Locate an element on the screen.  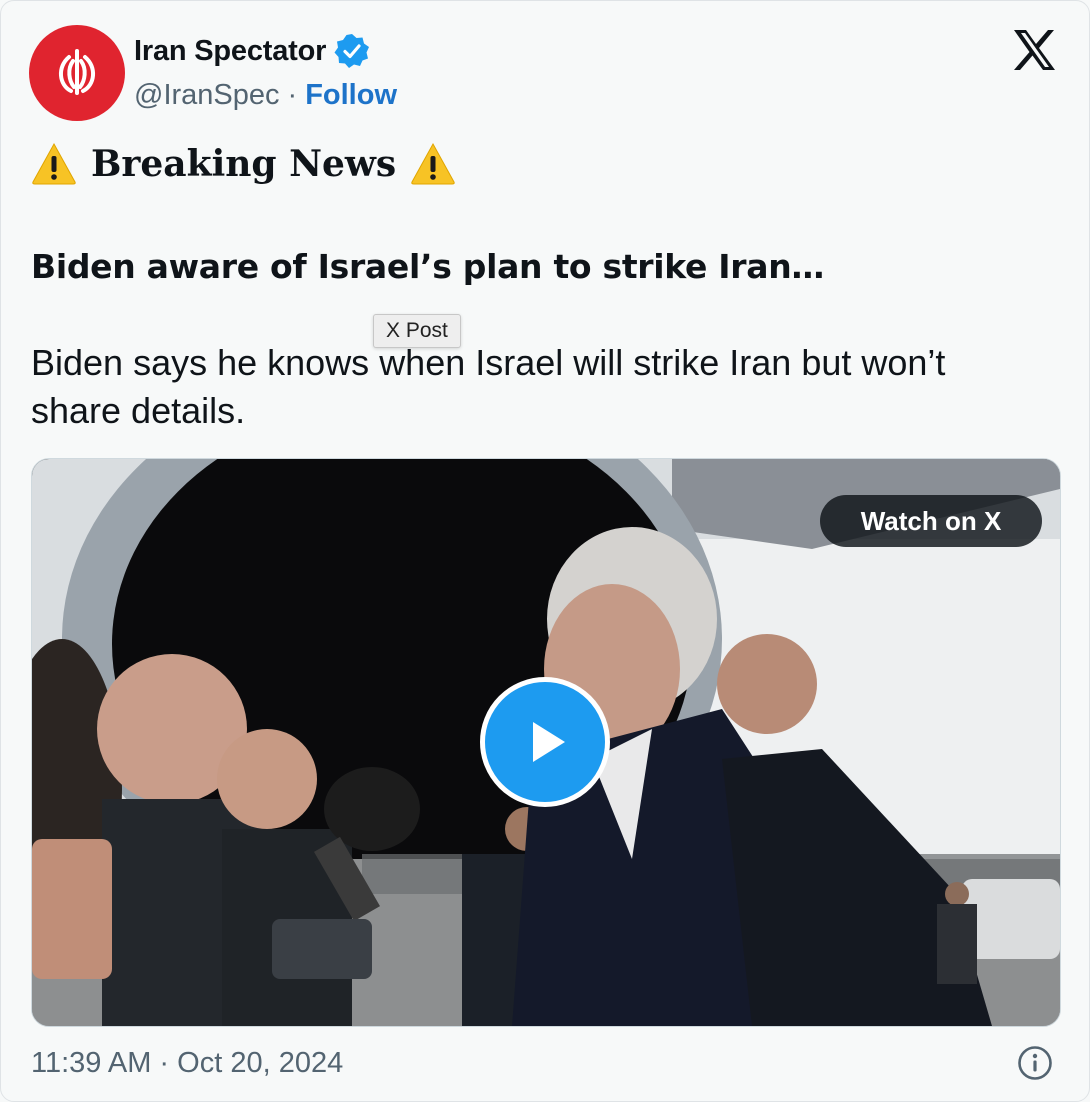
post-timestamp: 11:39 AM · Oct 20, 2024 is located at coordinates (187, 1063).